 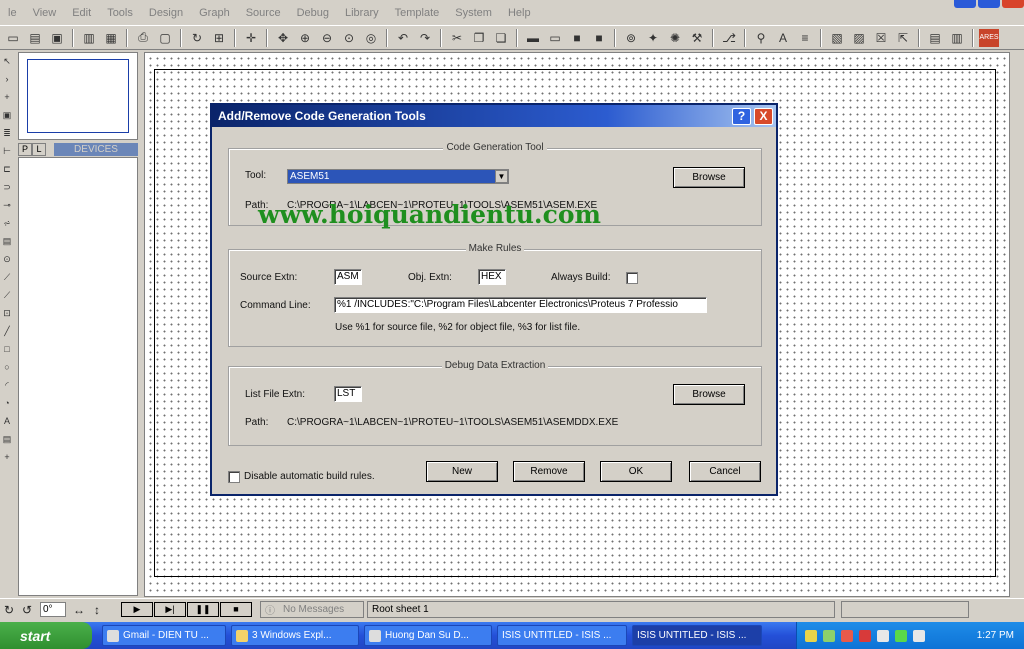 What do you see at coordinates (965, 4) in the screenshot?
I see `minimize-button` at bounding box center [965, 4].